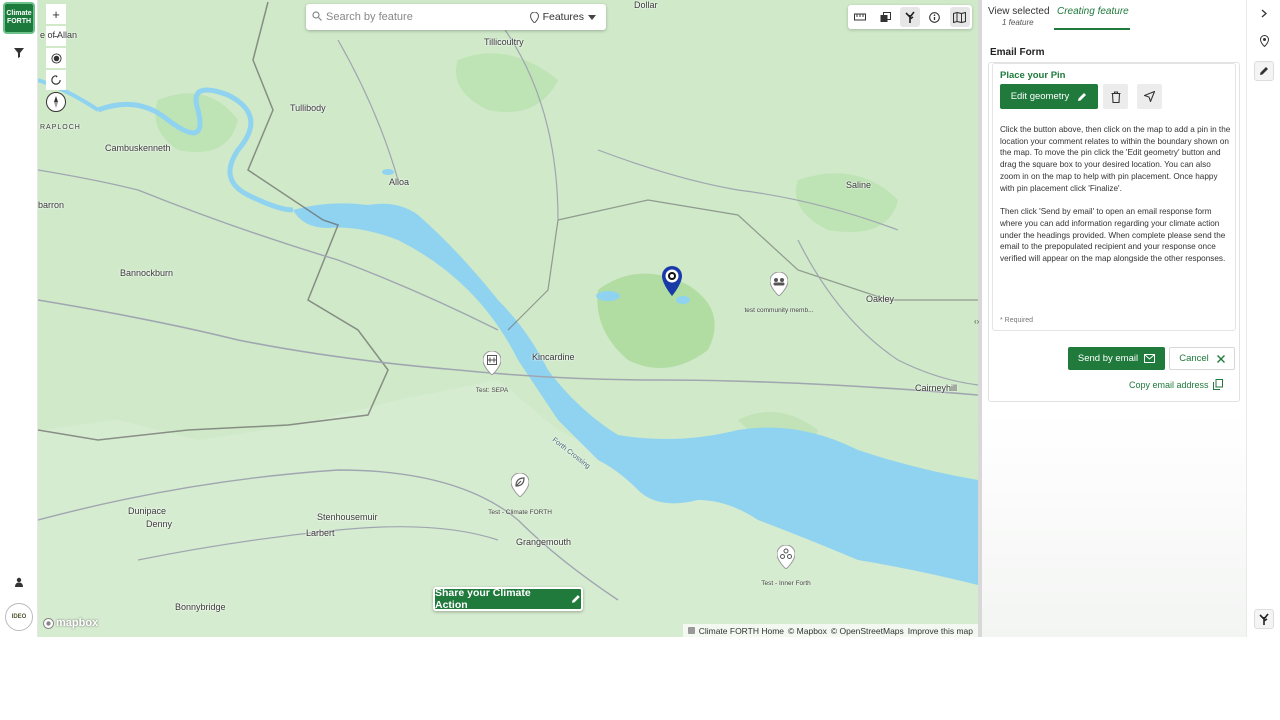 The image size is (1280, 720). Describe the element at coordinates (1194, 358) in the screenshot. I see `cancel-label: Cancel` at that location.